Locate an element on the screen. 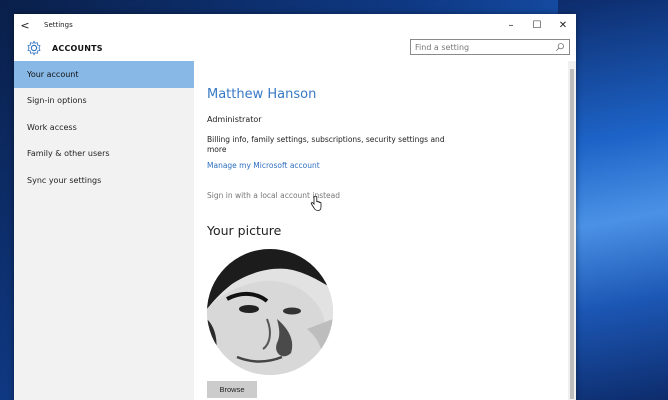 This screenshot has width=668, height=400. hand-cursor-icon is located at coordinates (316, 203).